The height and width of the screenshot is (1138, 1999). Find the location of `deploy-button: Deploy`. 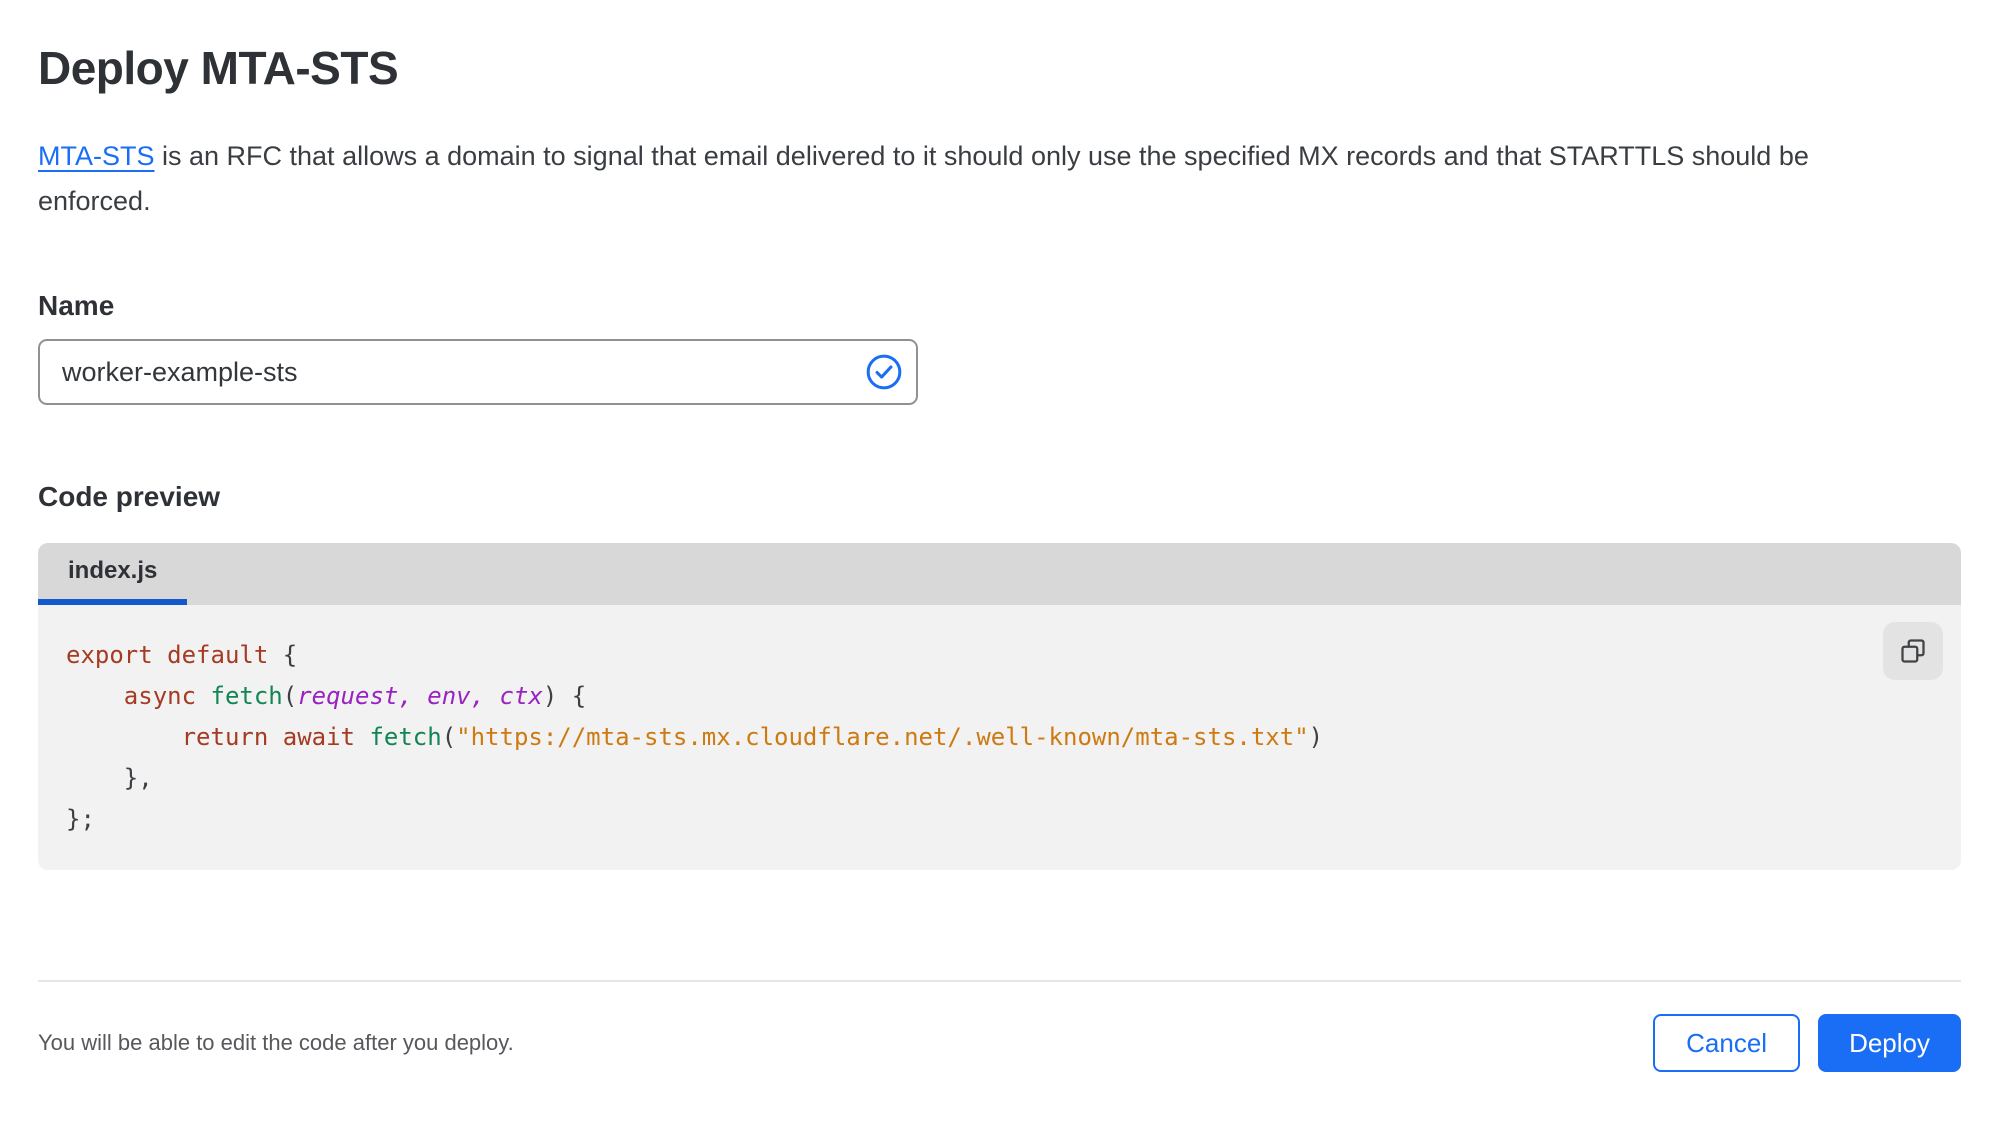

deploy-button: Deploy is located at coordinates (1889, 1043).